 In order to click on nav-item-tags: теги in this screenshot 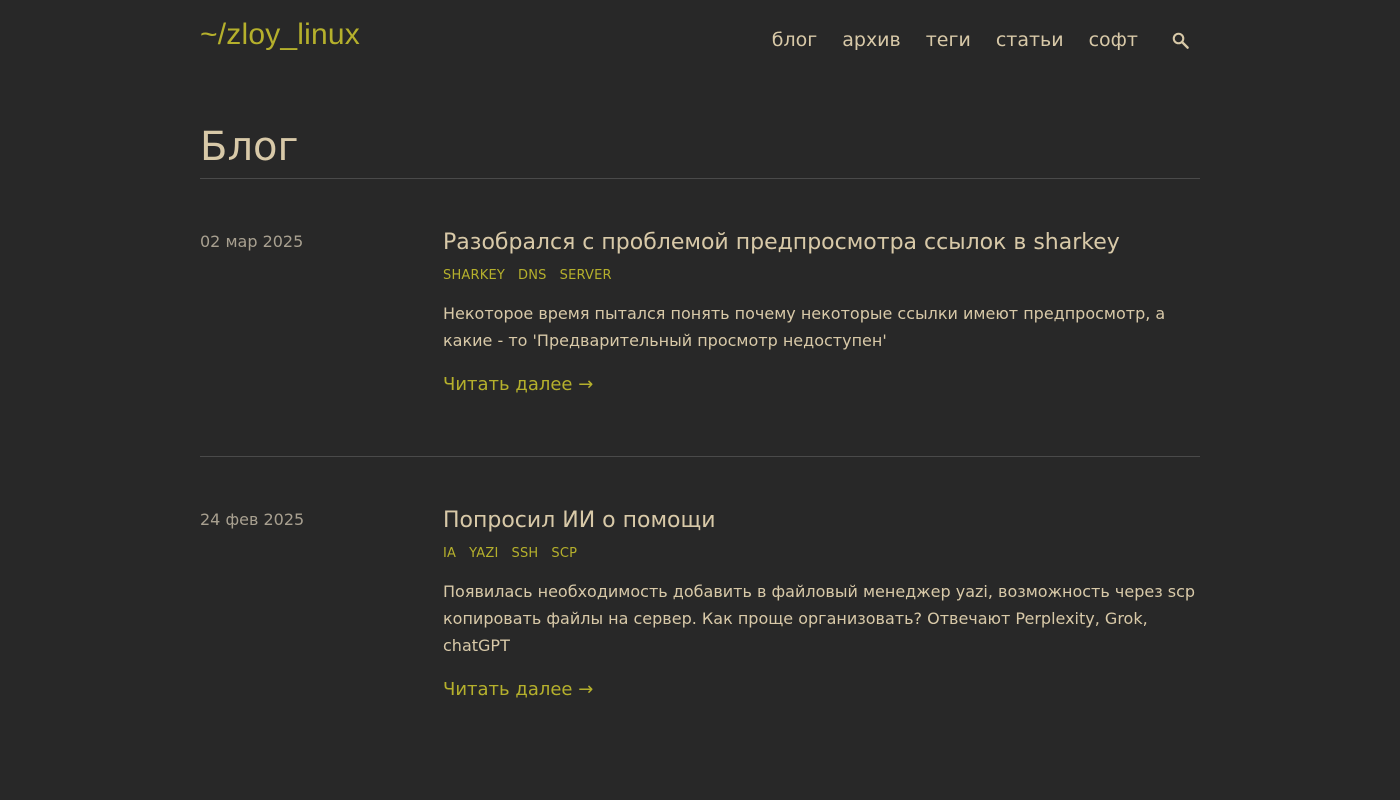, I will do `click(948, 40)`.